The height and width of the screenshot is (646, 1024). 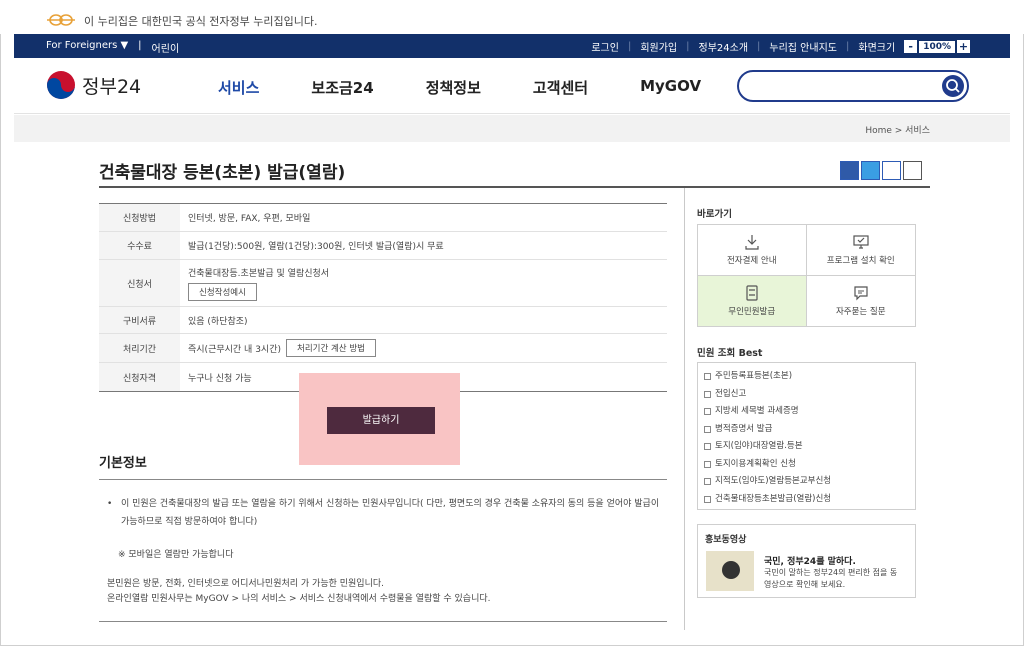 What do you see at coordinates (891, 170) in the screenshot?
I see `link-copy-icon` at bounding box center [891, 170].